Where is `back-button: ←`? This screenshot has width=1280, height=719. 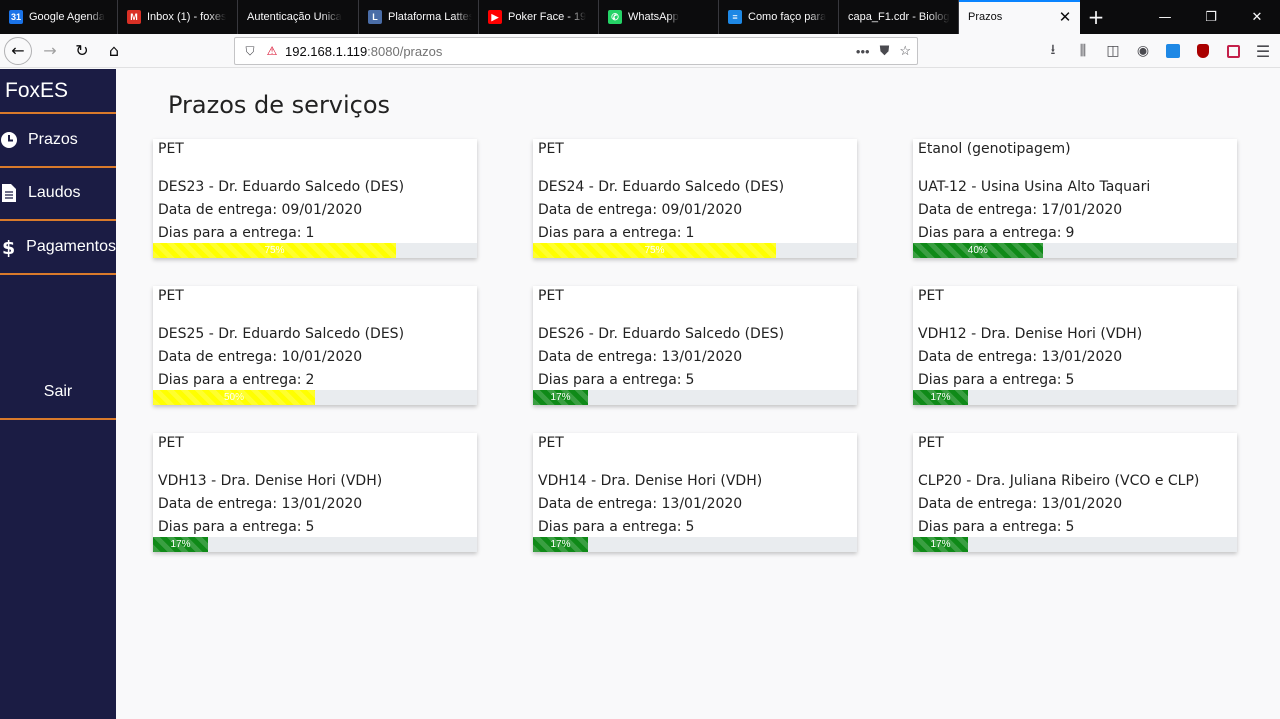 back-button: ← is located at coordinates (18, 50).